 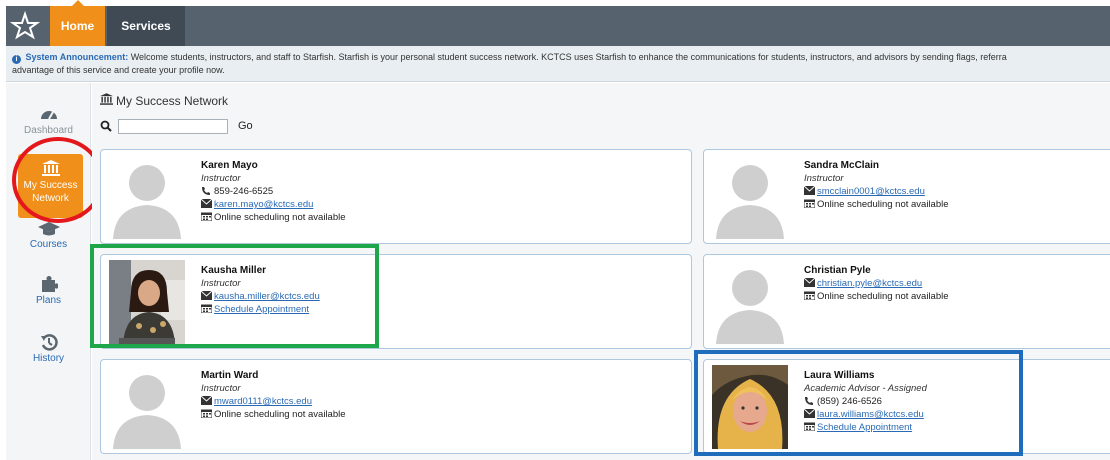 I want to click on dashboard-icon, so click(x=48, y=115).